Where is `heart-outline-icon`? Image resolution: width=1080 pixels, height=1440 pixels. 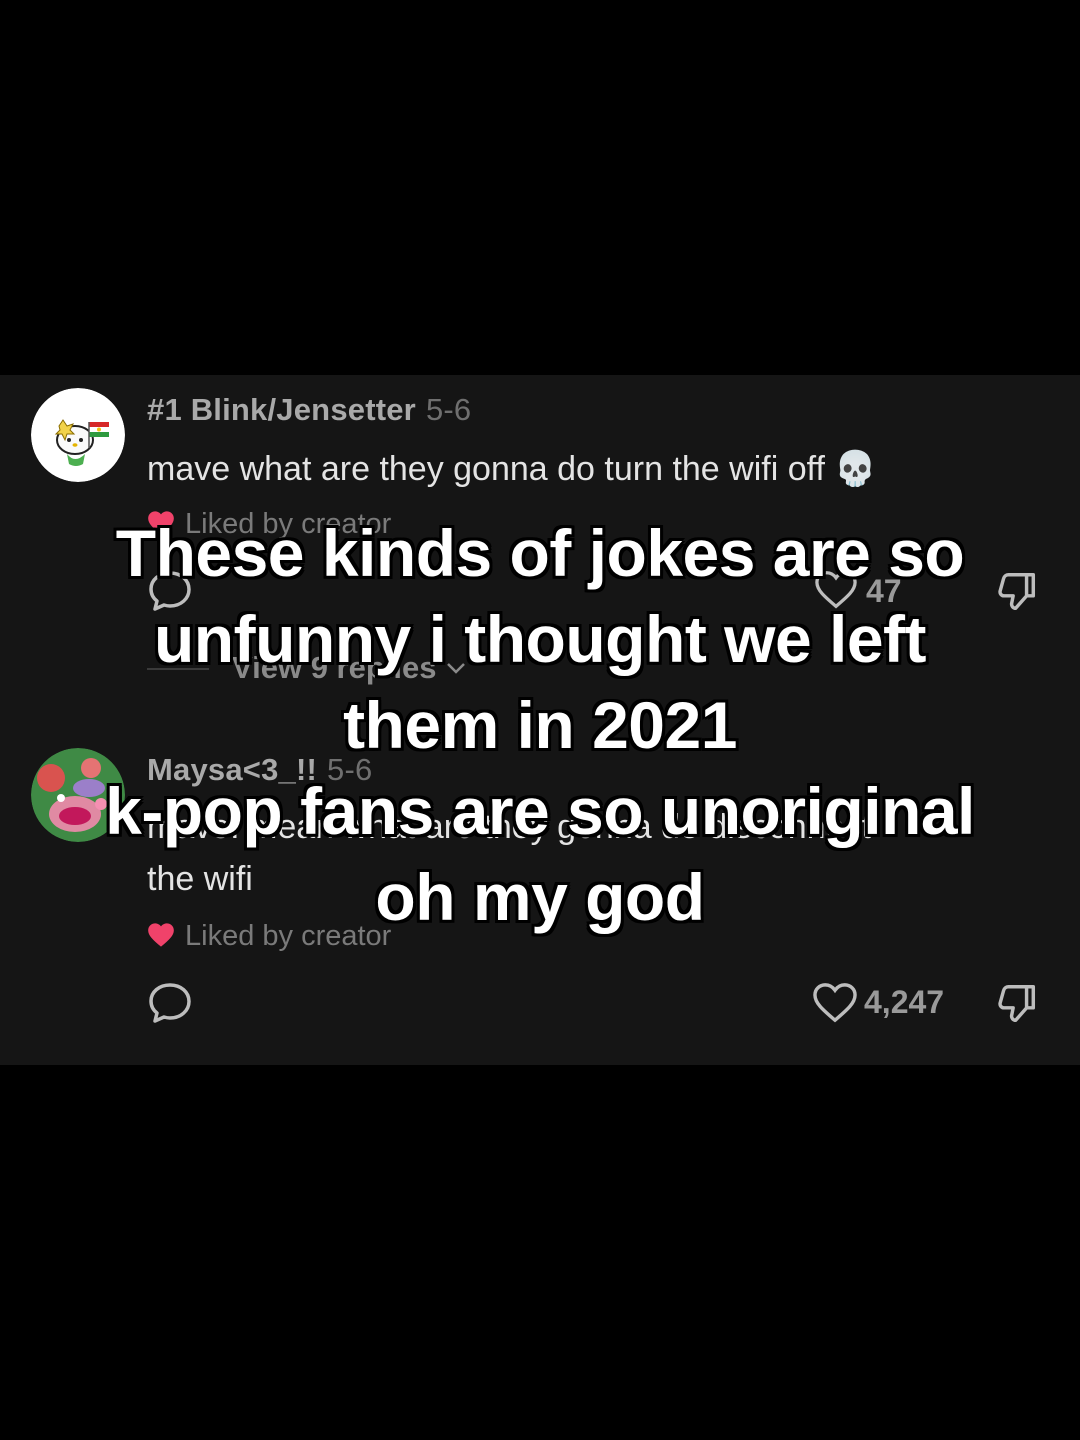 heart-outline-icon is located at coordinates (835, 1003).